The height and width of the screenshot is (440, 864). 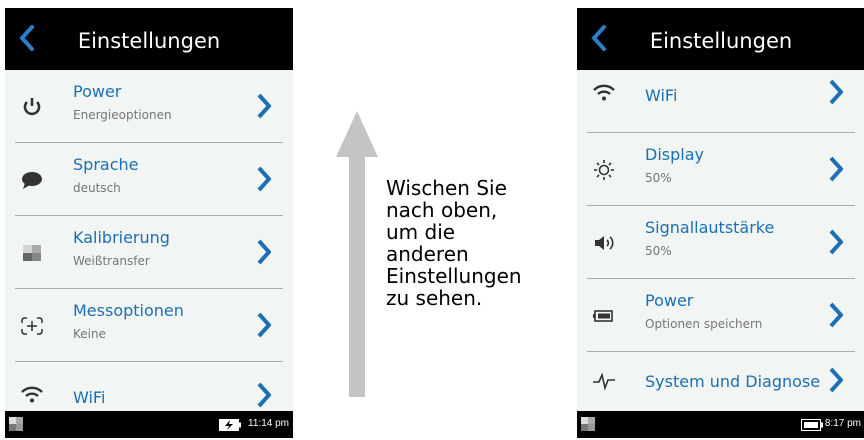 What do you see at coordinates (32, 107) in the screenshot?
I see `power-icon` at bounding box center [32, 107].